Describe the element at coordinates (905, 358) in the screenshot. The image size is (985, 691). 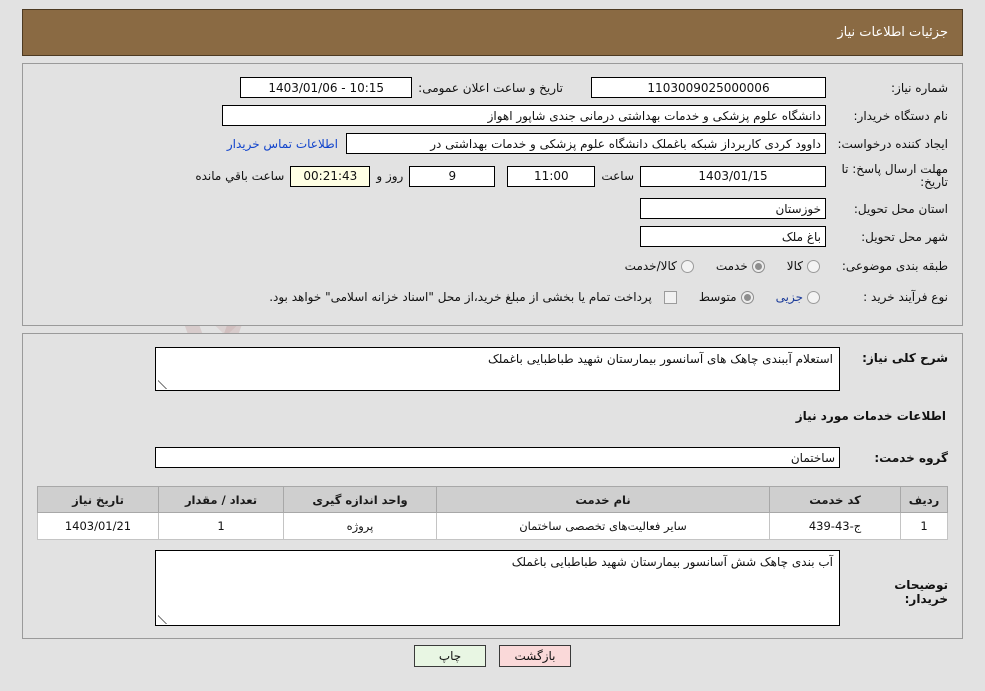
I see `summary-label: شرح کلی نیاز:` at that location.